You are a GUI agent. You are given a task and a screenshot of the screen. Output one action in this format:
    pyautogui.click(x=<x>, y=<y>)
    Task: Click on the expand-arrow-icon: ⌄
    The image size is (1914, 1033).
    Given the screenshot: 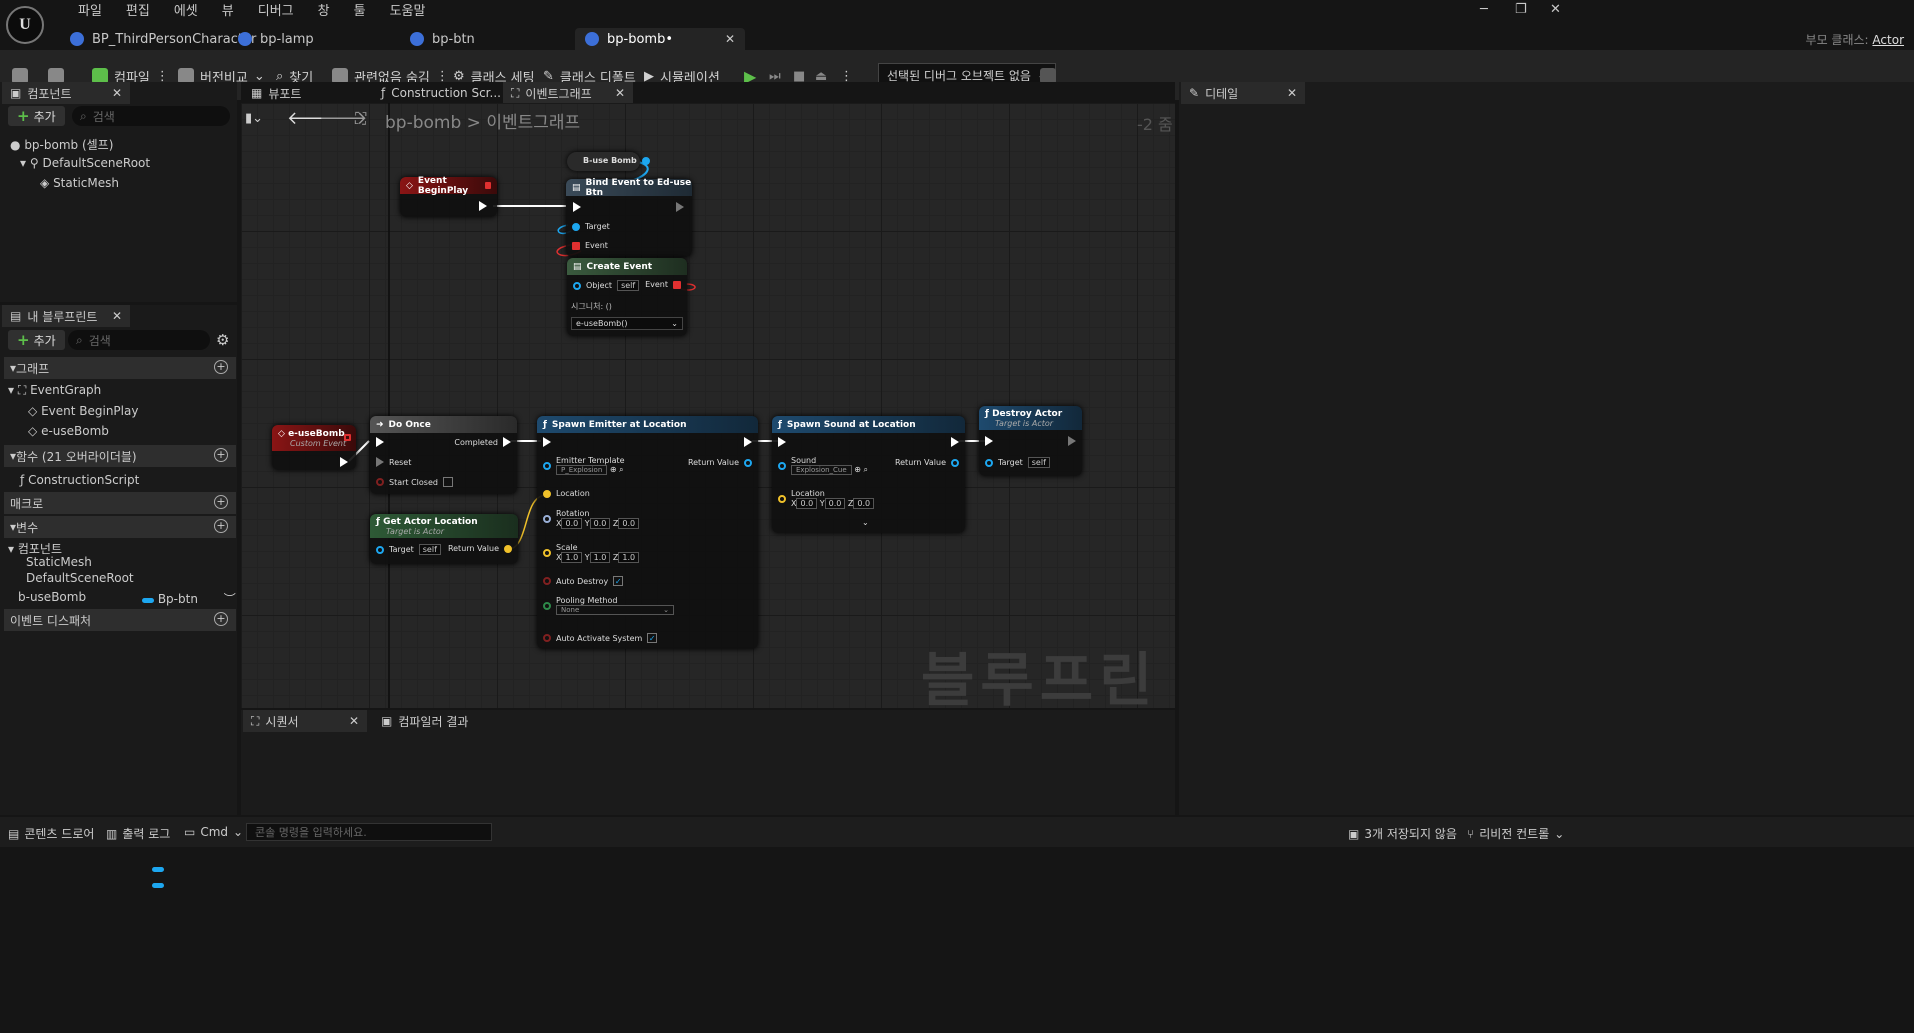 What is the action you would take?
    pyautogui.click(x=865, y=522)
    